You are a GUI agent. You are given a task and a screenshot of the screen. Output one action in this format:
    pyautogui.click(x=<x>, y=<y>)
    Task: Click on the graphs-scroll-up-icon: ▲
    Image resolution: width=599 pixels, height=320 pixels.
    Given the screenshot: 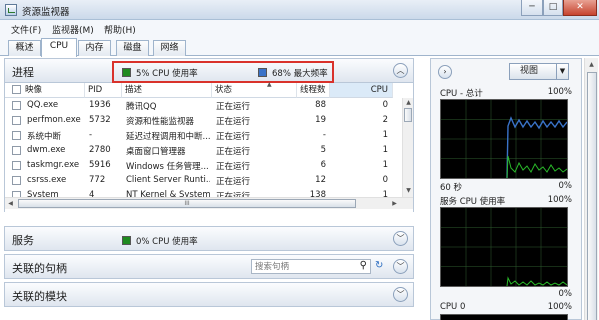 What is the action you would take?
    pyautogui.click(x=591, y=64)
    